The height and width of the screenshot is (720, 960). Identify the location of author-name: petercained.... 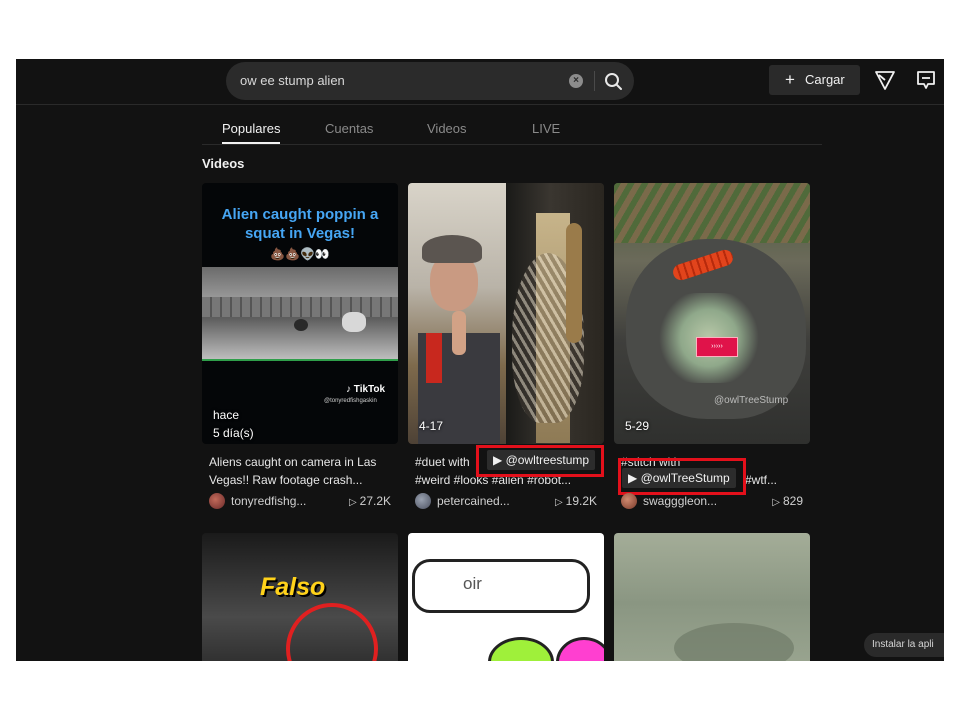
(473, 501).